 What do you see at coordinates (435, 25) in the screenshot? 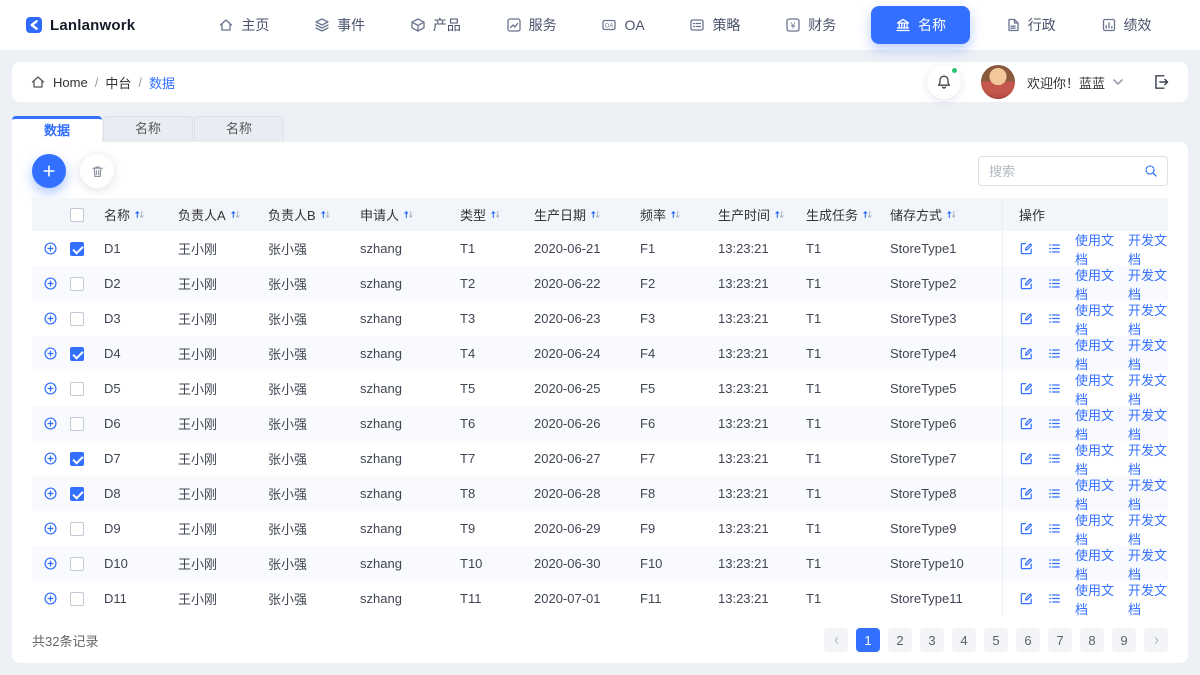
I see `nav-item-products: 产品` at bounding box center [435, 25].